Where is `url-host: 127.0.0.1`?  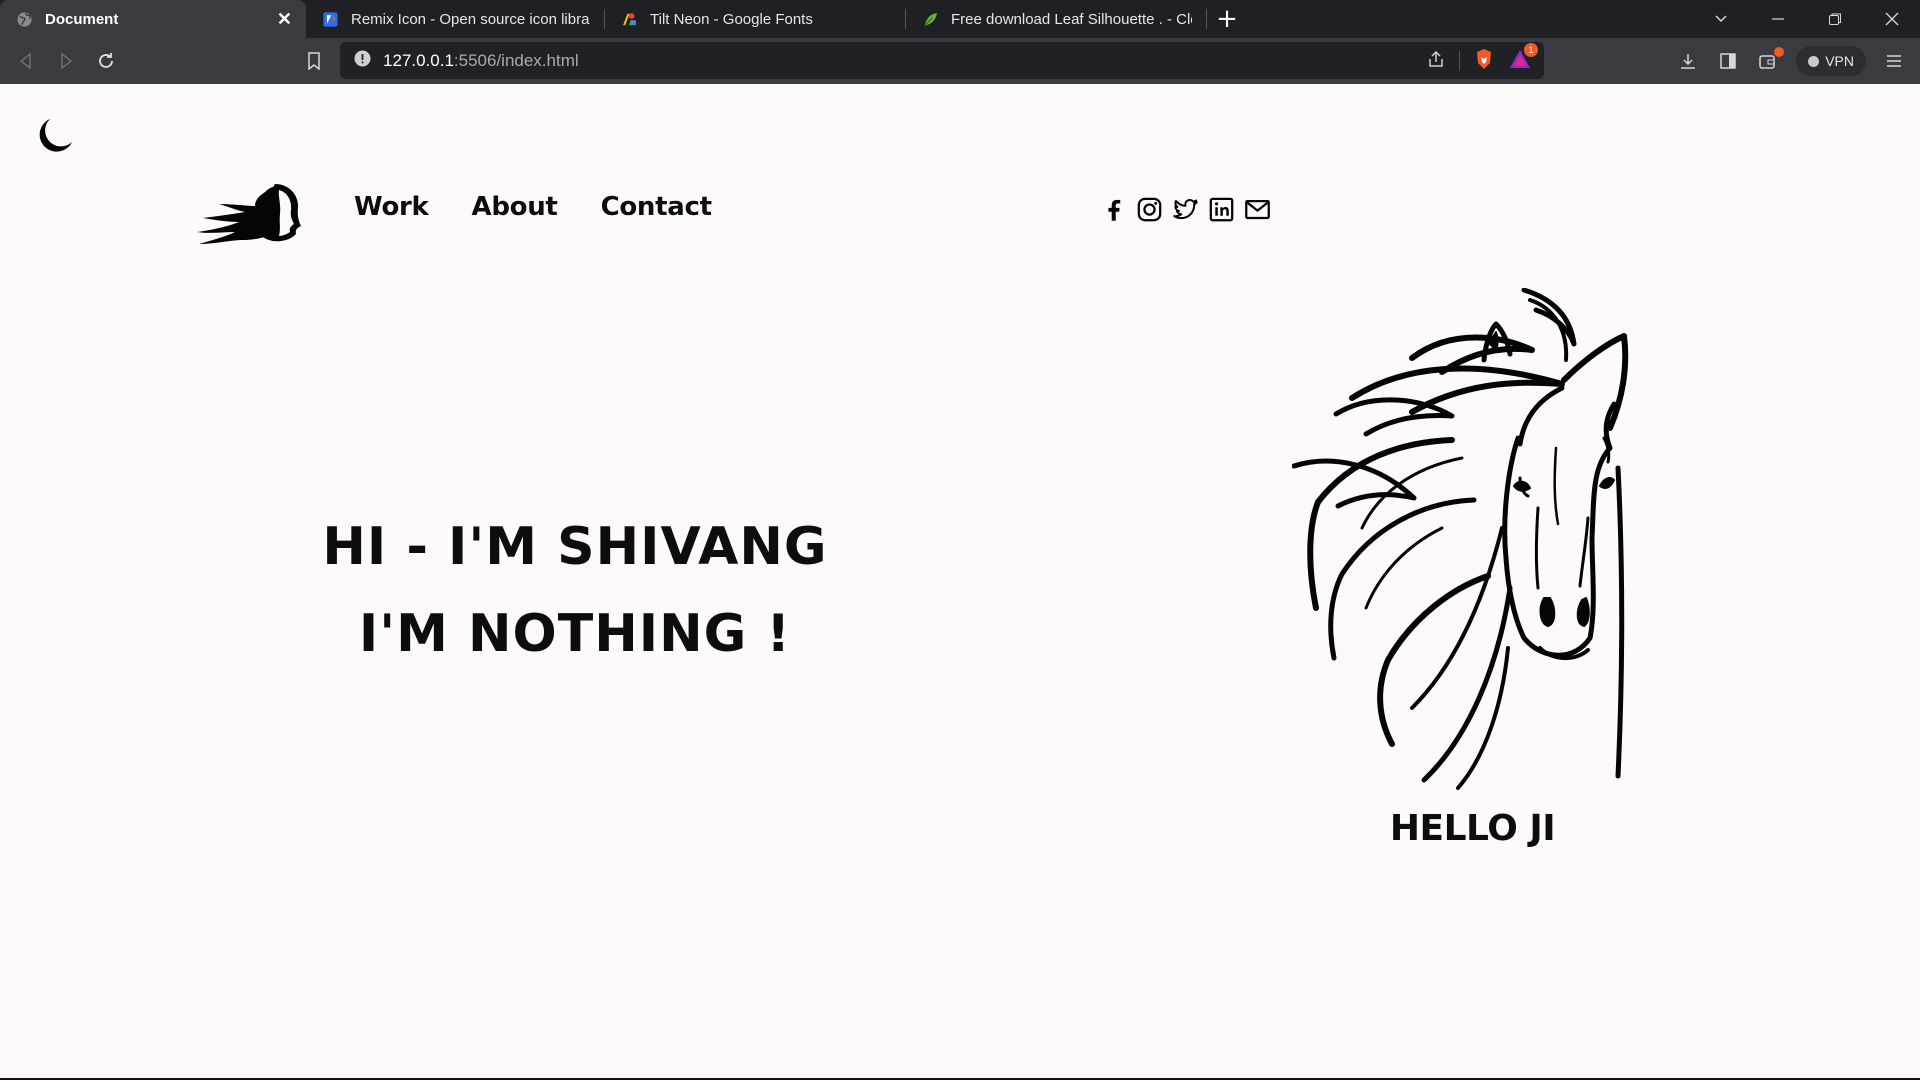
url-host: 127.0.0.1 is located at coordinates (418, 60).